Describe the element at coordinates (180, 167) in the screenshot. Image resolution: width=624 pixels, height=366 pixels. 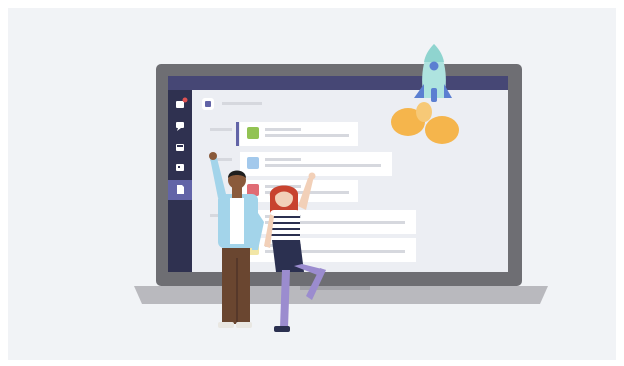
I see `calendar-icon` at that location.